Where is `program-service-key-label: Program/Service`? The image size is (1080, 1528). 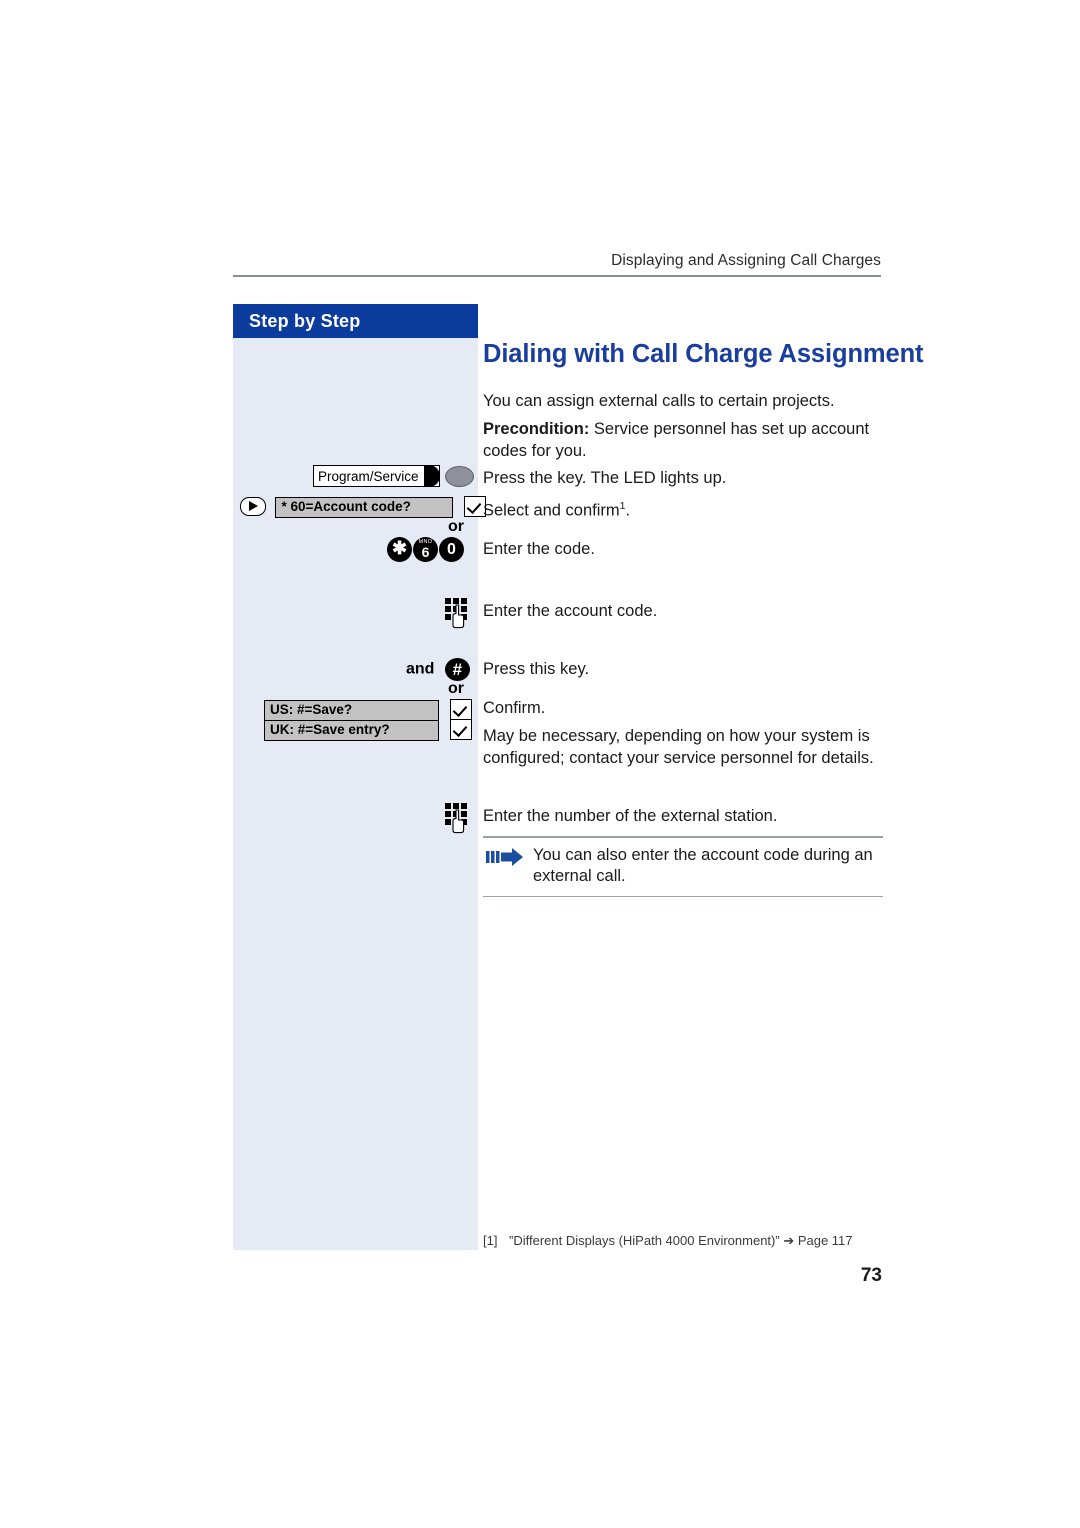
program-service-key-label: Program/Service is located at coordinates (376, 476).